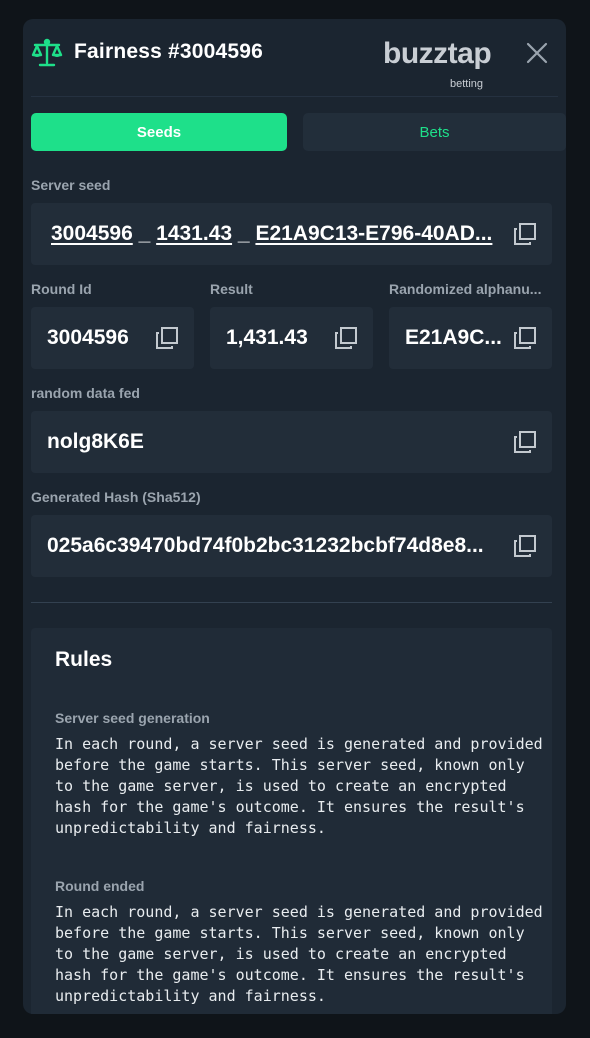 Image resolution: width=590 pixels, height=1038 pixels. What do you see at coordinates (437, 53) in the screenshot?
I see `logo-wordmark: buzztap` at bounding box center [437, 53].